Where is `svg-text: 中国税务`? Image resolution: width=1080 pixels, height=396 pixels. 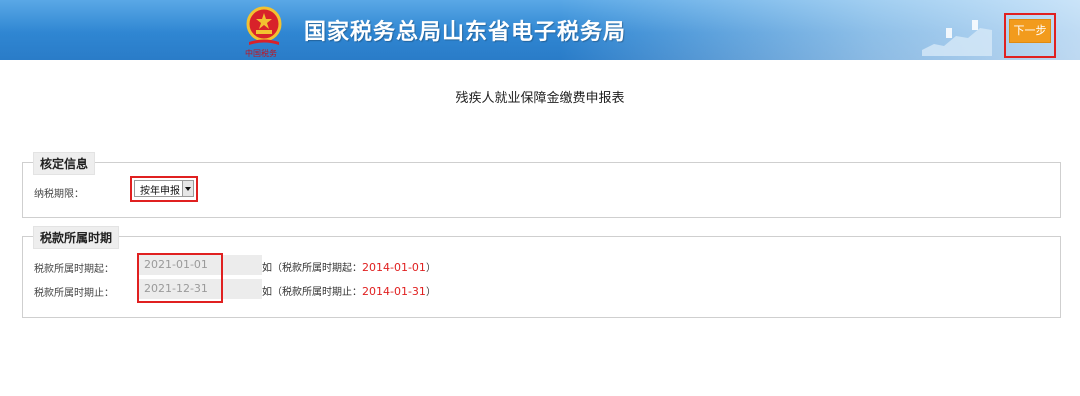 svg-text: 中国税务 is located at coordinates (261, 53).